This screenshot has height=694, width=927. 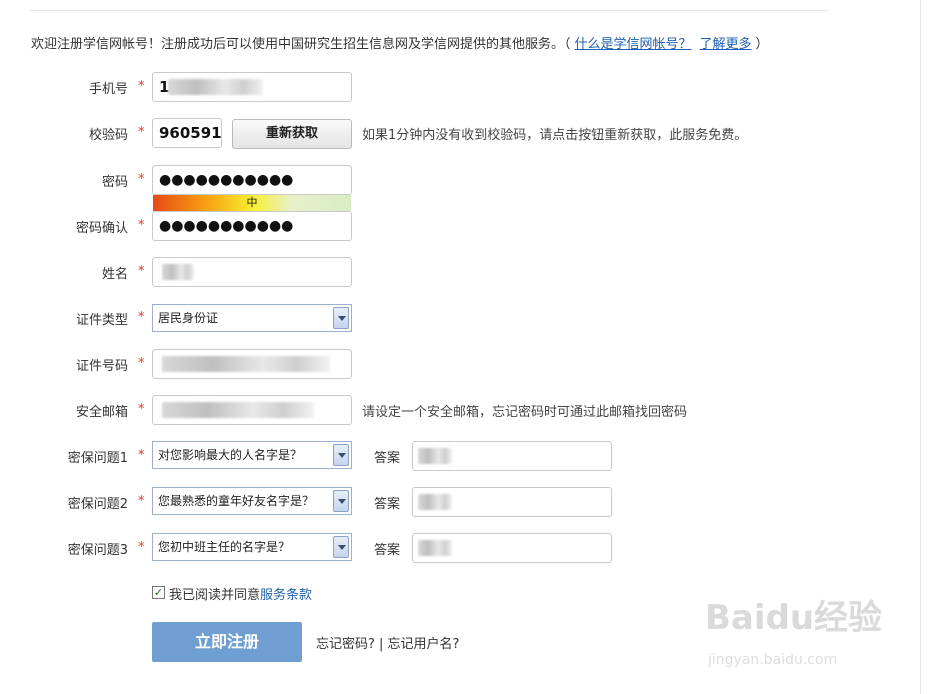 What do you see at coordinates (114, 274) in the screenshot?
I see `name-label: 姓名` at bounding box center [114, 274].